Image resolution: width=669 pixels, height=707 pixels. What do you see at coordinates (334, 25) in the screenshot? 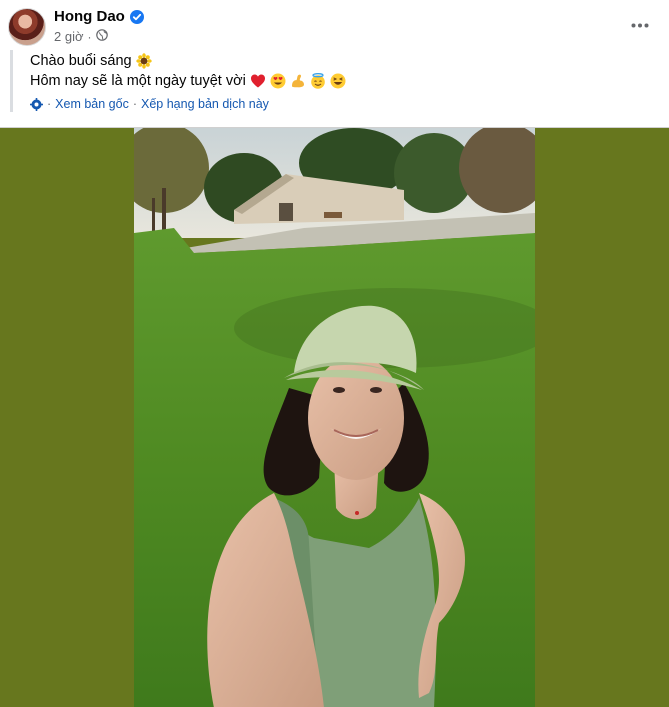
I see `post-header: Hong Dao 2 giờ ·` at bounding box center [334, 25].